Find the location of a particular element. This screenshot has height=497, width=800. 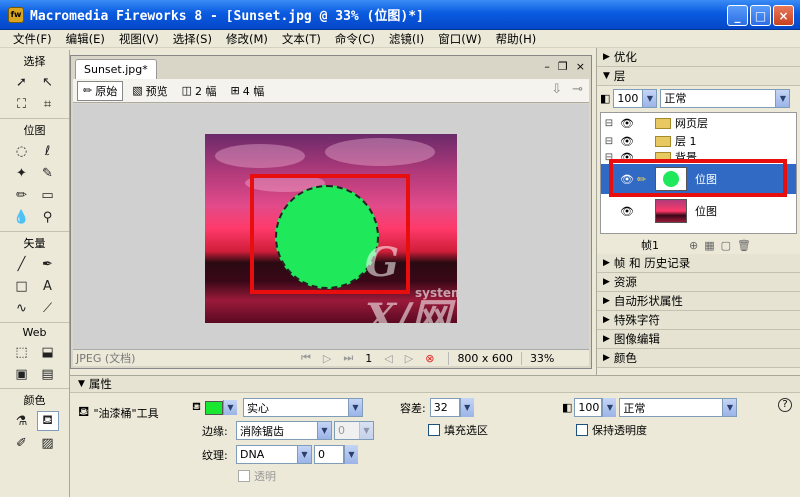

doc-restore-icon: ❐ is located at coordinates (563, 66).